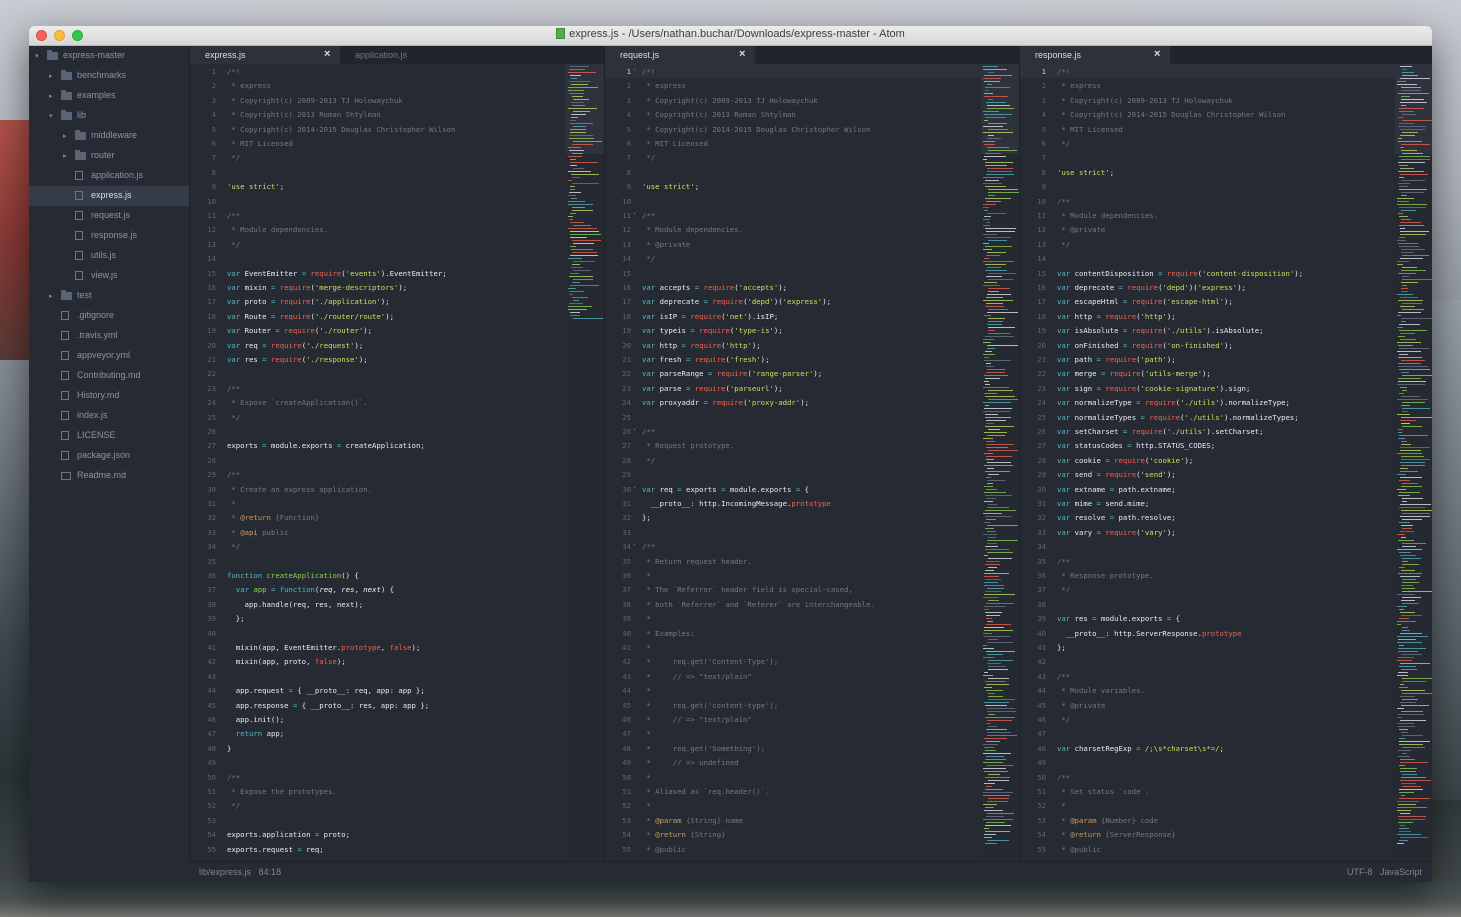 This screenshot has width=1461, height=917. What do you see at coordinates (397, 748) in the screenshot?
I see `code-line: 48}` at bounding box center [397, 748].